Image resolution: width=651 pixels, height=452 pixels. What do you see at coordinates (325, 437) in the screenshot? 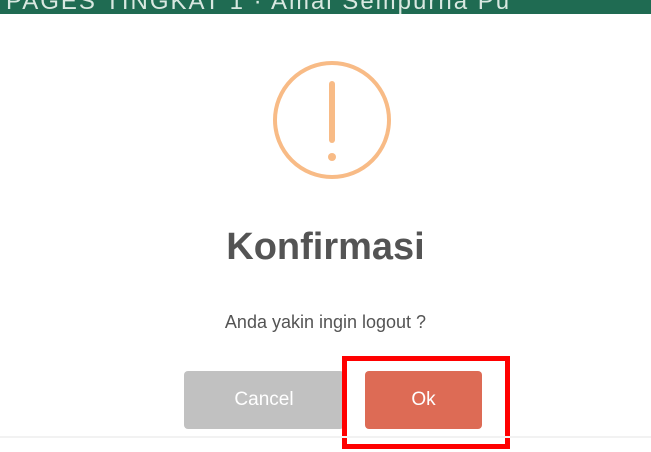
I see `dialog-bottom-divider` at bounding box center [325, 437].